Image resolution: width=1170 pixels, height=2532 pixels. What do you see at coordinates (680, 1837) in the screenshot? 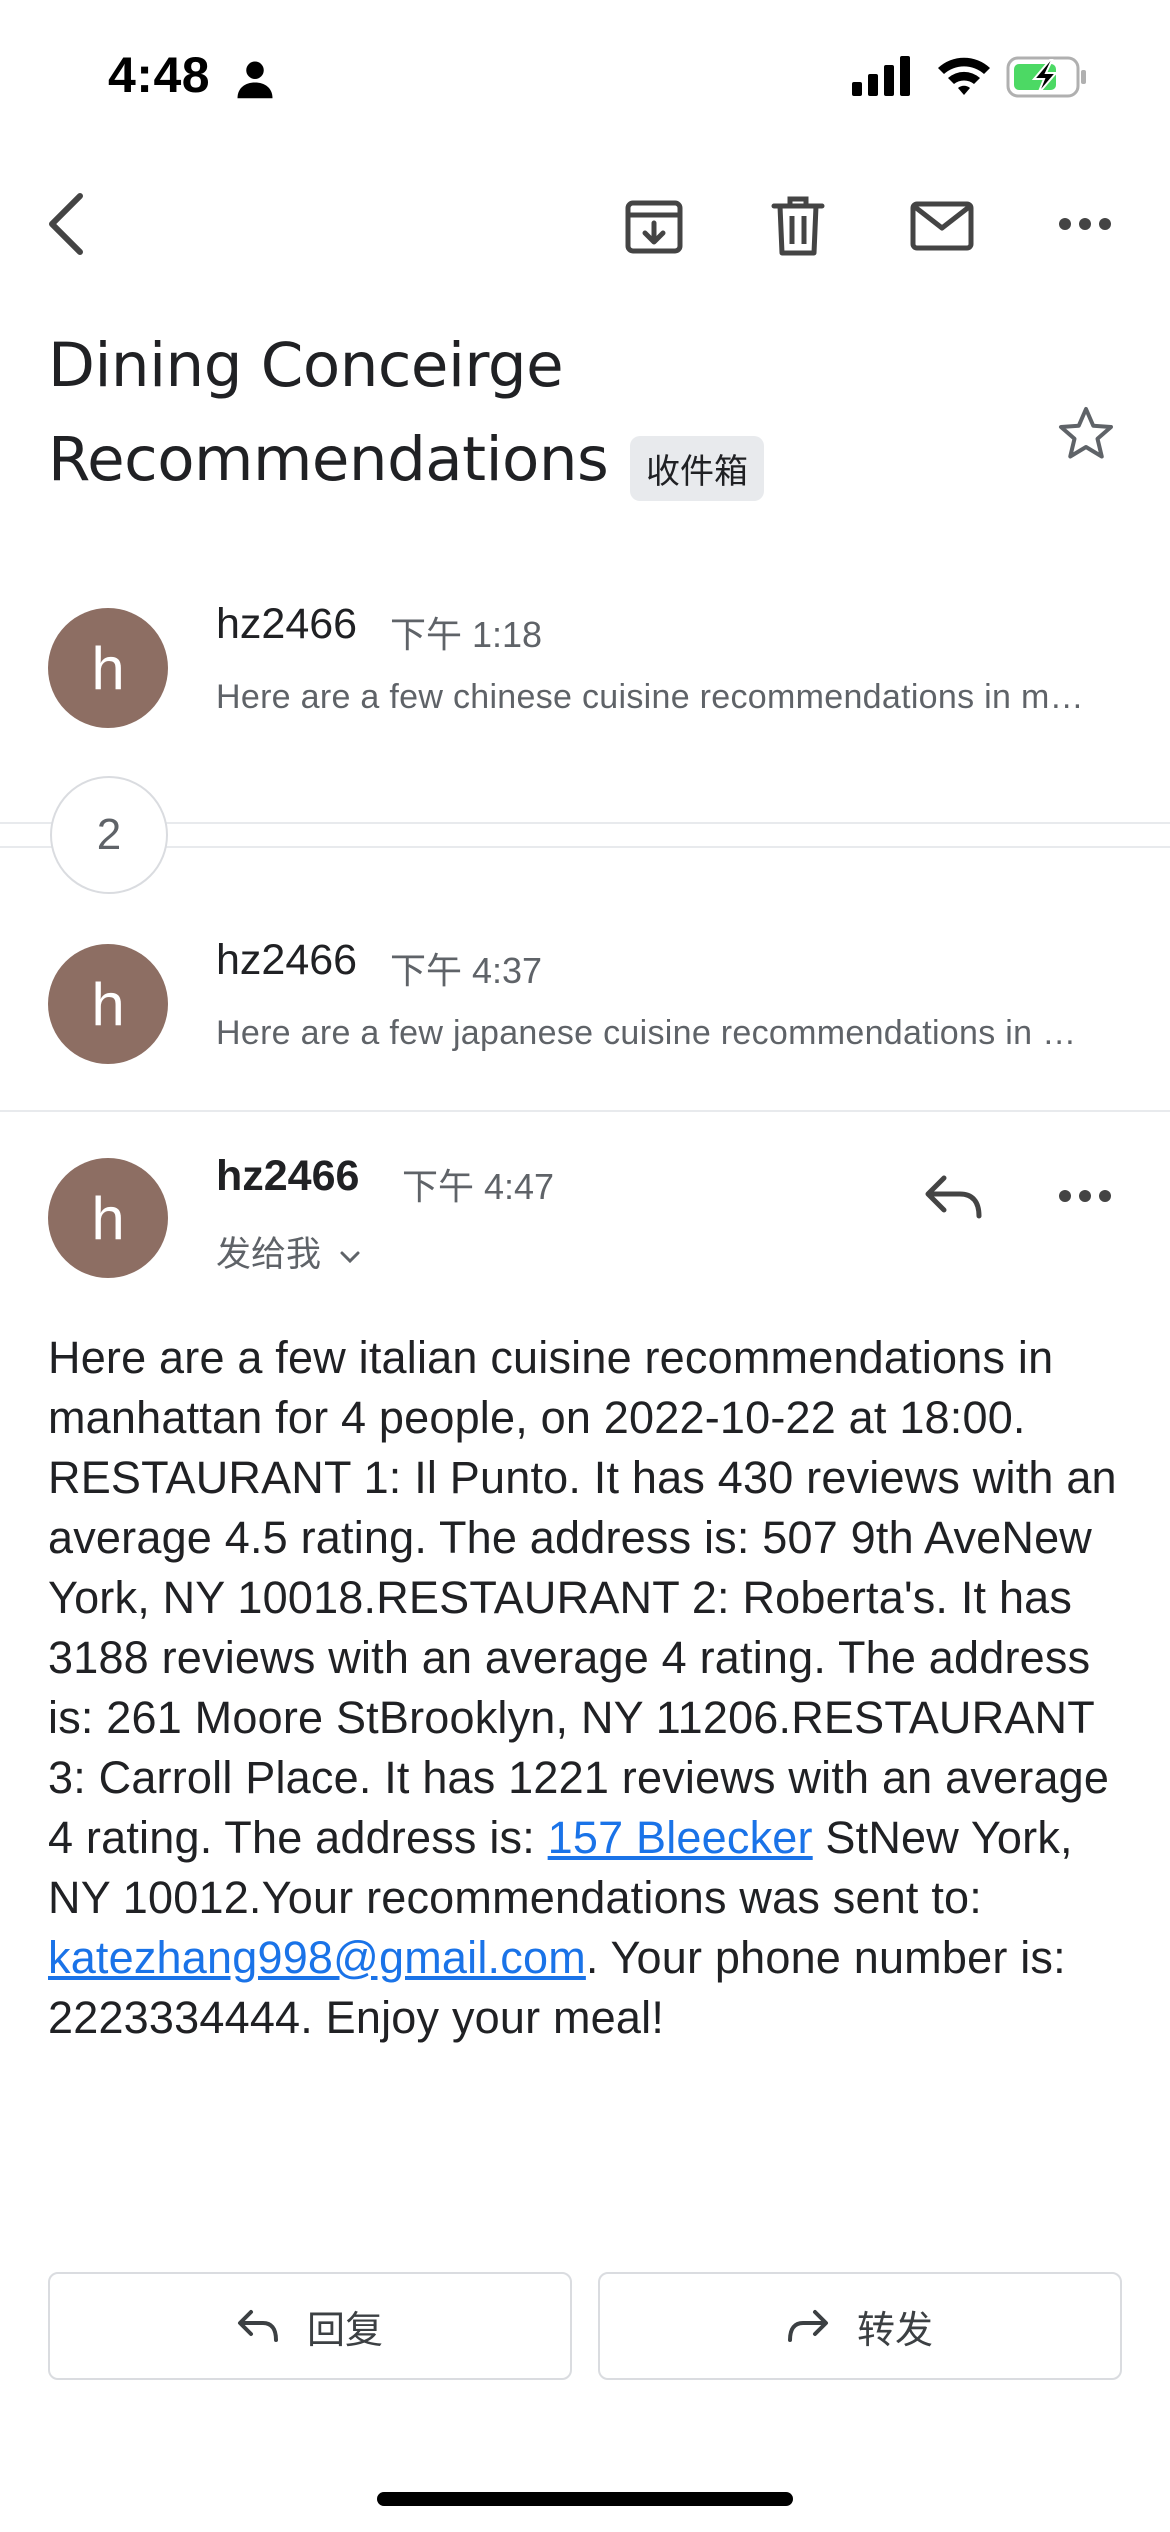
I see `address-link: 157 Bleecker` at bounding box center [680, 1837].